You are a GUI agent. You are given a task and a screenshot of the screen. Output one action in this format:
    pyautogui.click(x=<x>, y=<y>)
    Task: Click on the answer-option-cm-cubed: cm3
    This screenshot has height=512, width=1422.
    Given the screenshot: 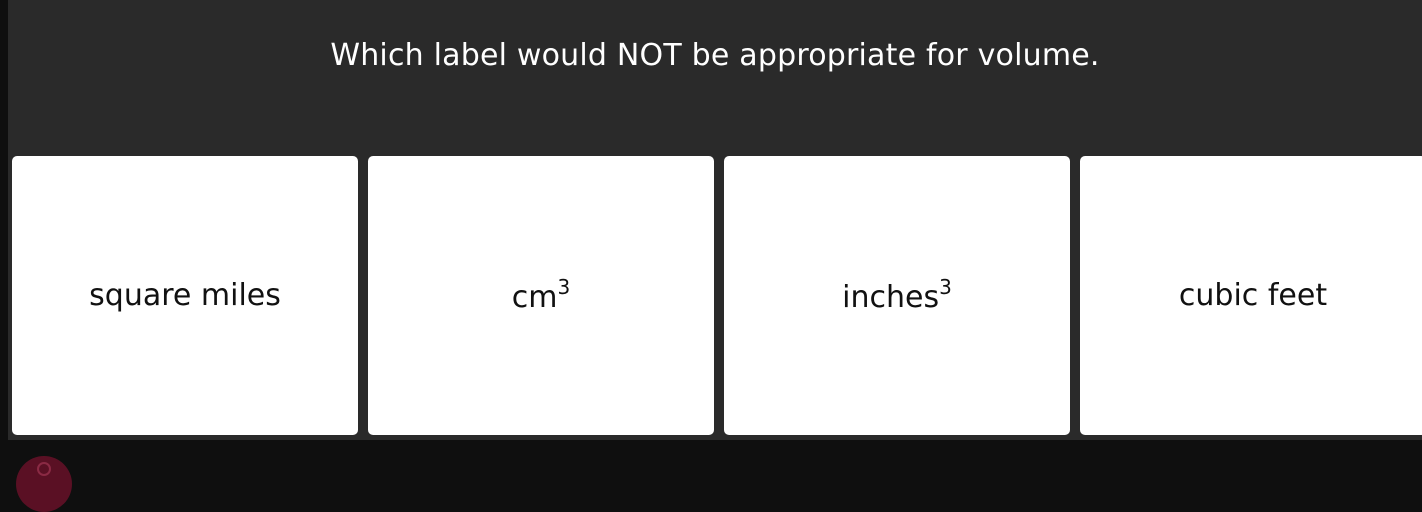 What is the action you would take?
    pyautogui.click(x=541, y=295)
    